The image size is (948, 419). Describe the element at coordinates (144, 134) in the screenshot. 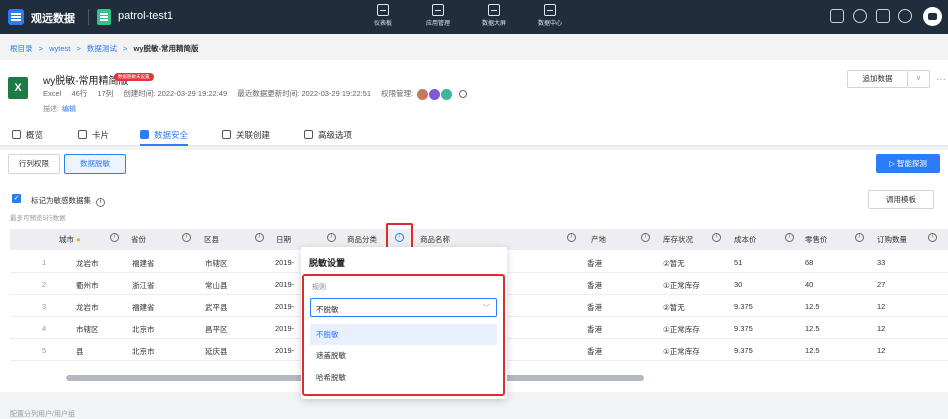

I see `shield-icon` at that location.